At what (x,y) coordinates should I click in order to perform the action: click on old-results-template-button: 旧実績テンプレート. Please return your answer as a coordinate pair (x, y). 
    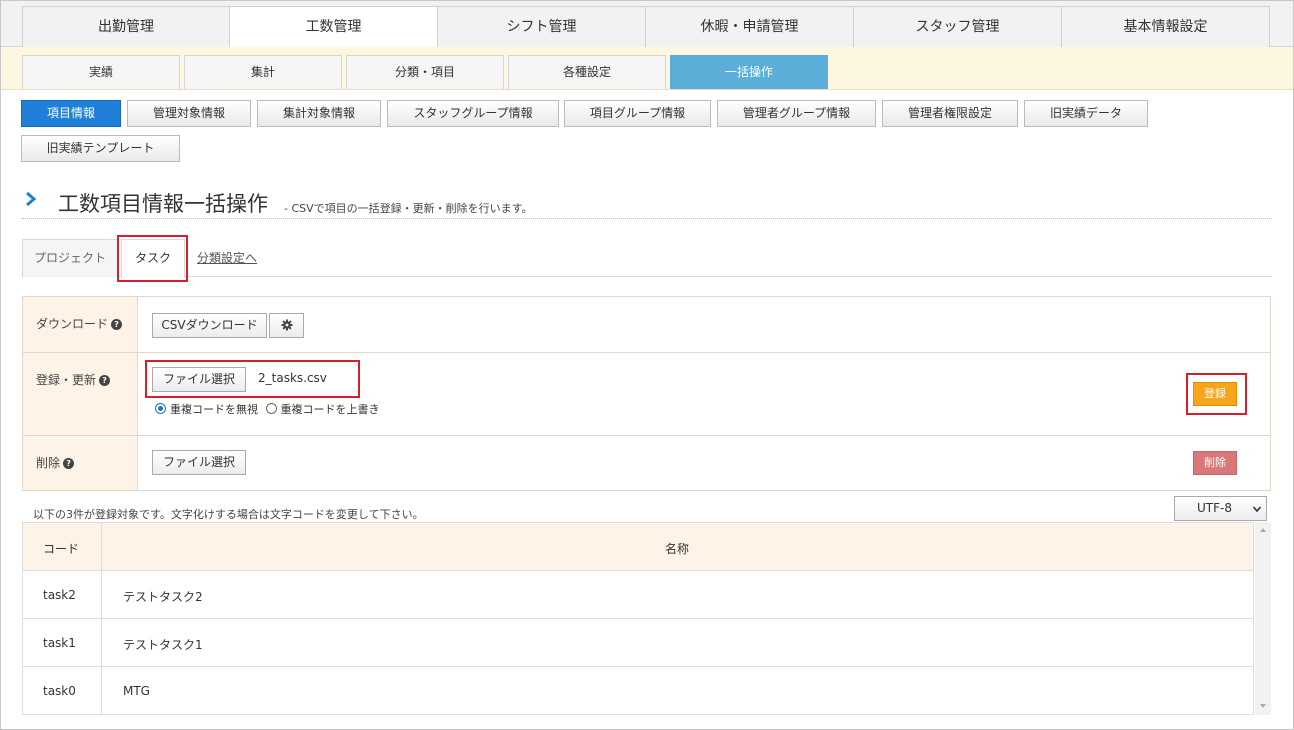
    Looking at the image, I should click on (100, 148).